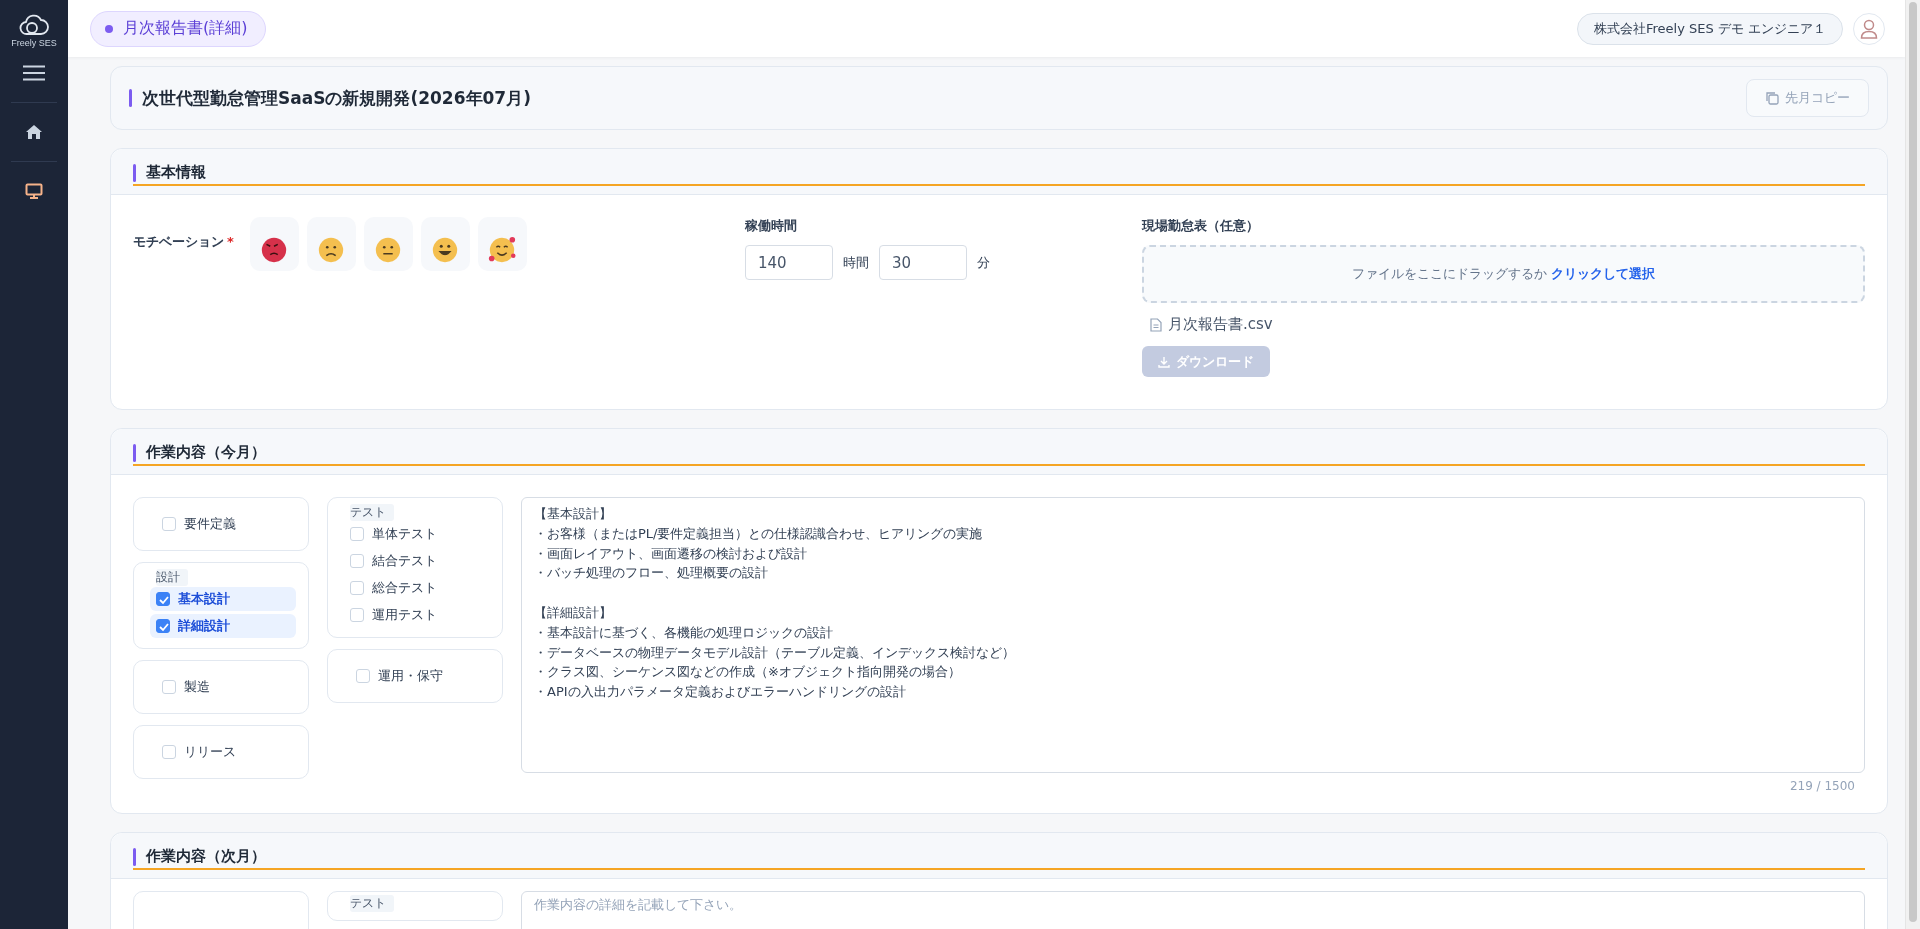 The height and width of the screenshot is (929, 1920). I want to click on field-label: モチベーション *, so click(183, 242).